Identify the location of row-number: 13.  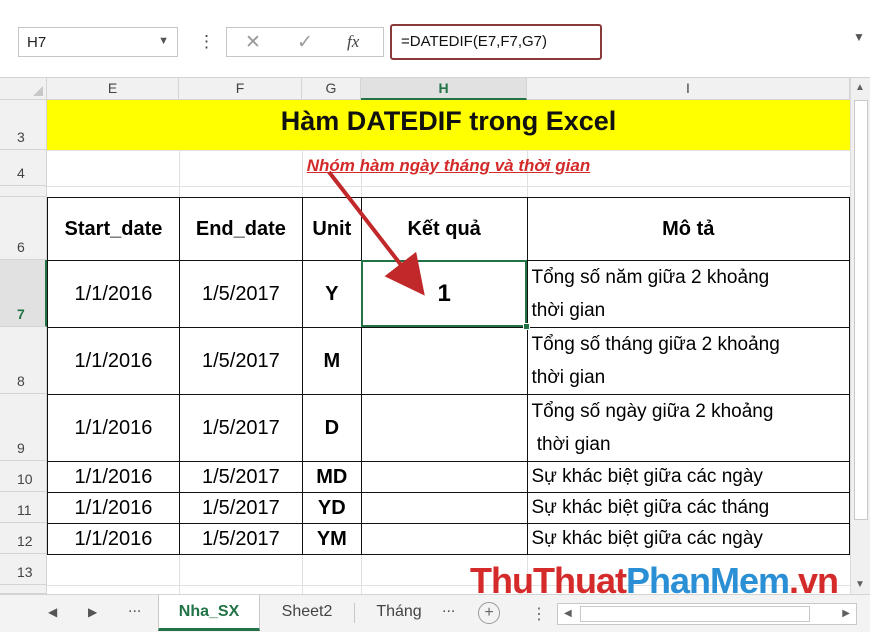
(25, 572).